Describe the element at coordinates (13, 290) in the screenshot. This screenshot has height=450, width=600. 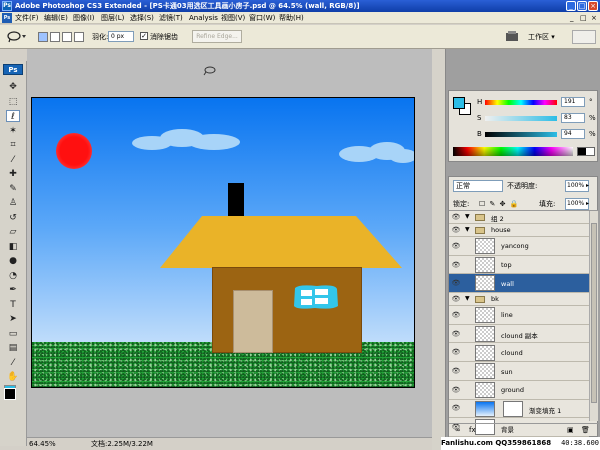
I see `pen-tool-icon: ✒` at that location.